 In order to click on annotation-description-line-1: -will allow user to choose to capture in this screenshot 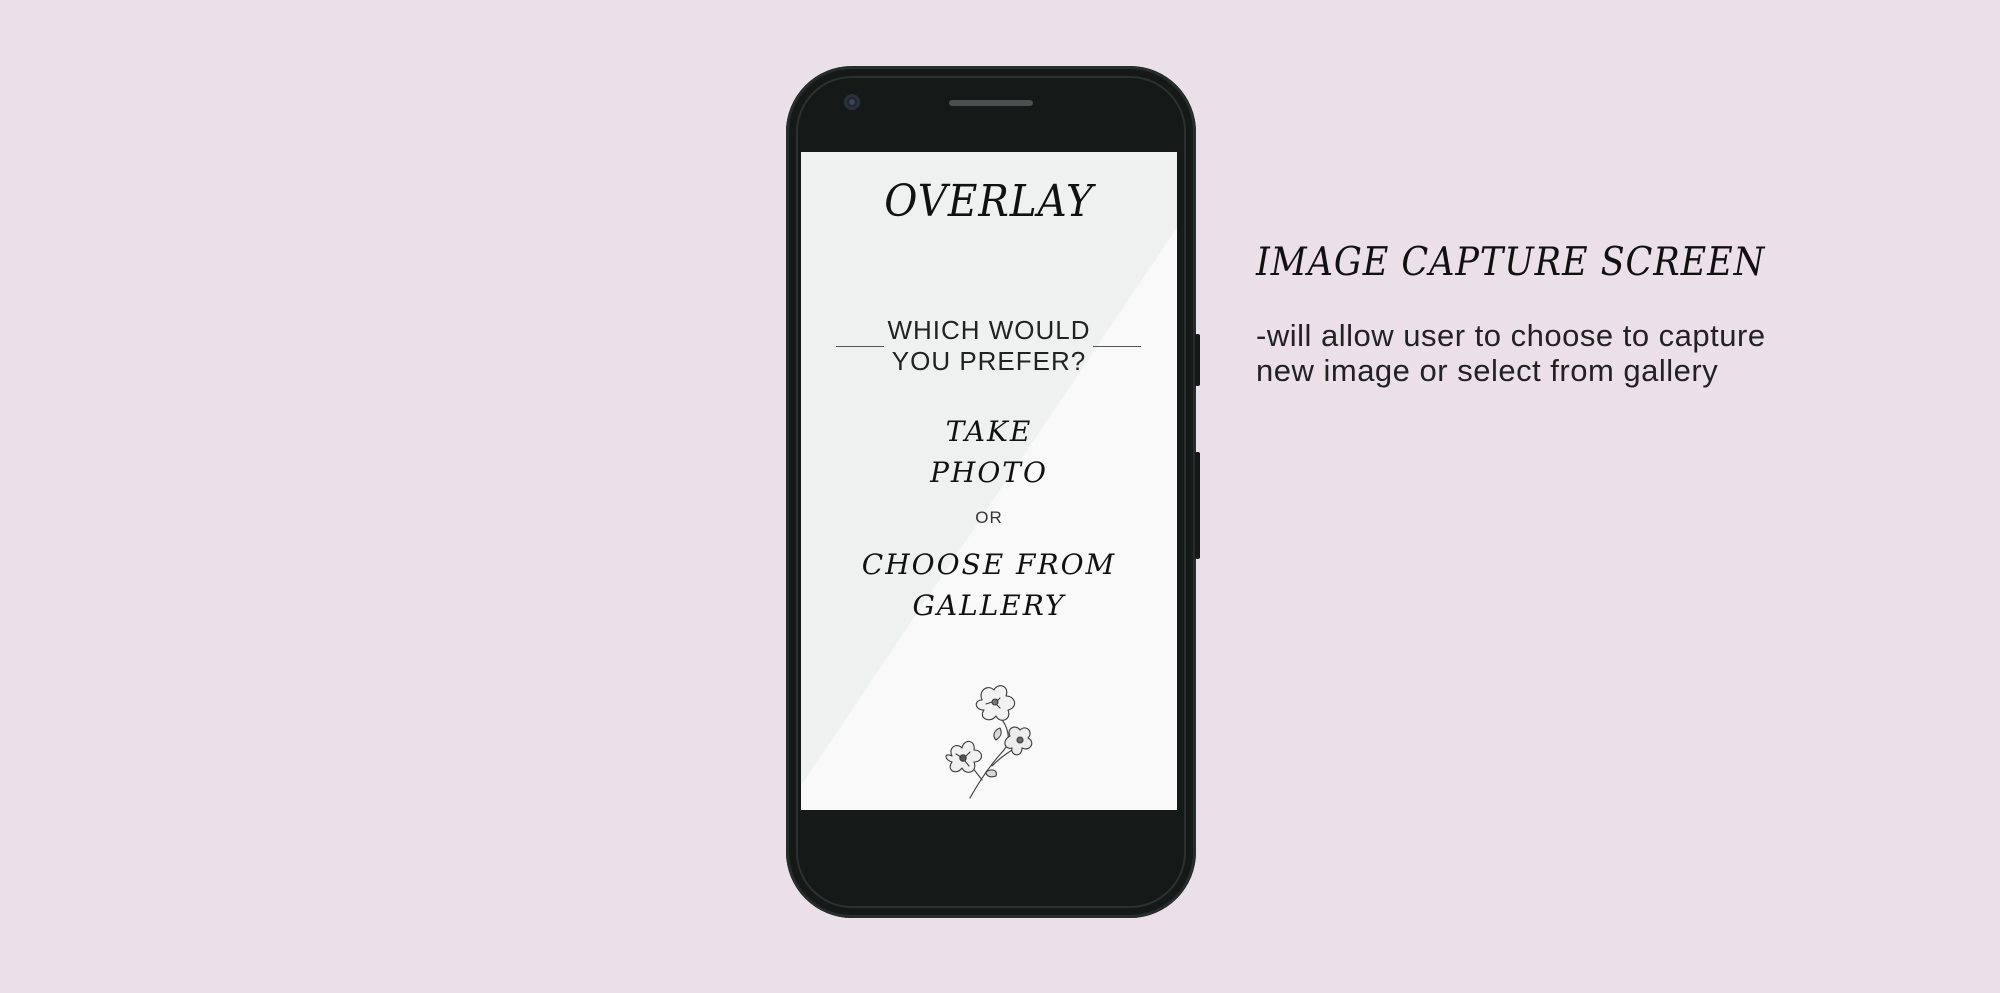, I will do `click(1511, 335)`.